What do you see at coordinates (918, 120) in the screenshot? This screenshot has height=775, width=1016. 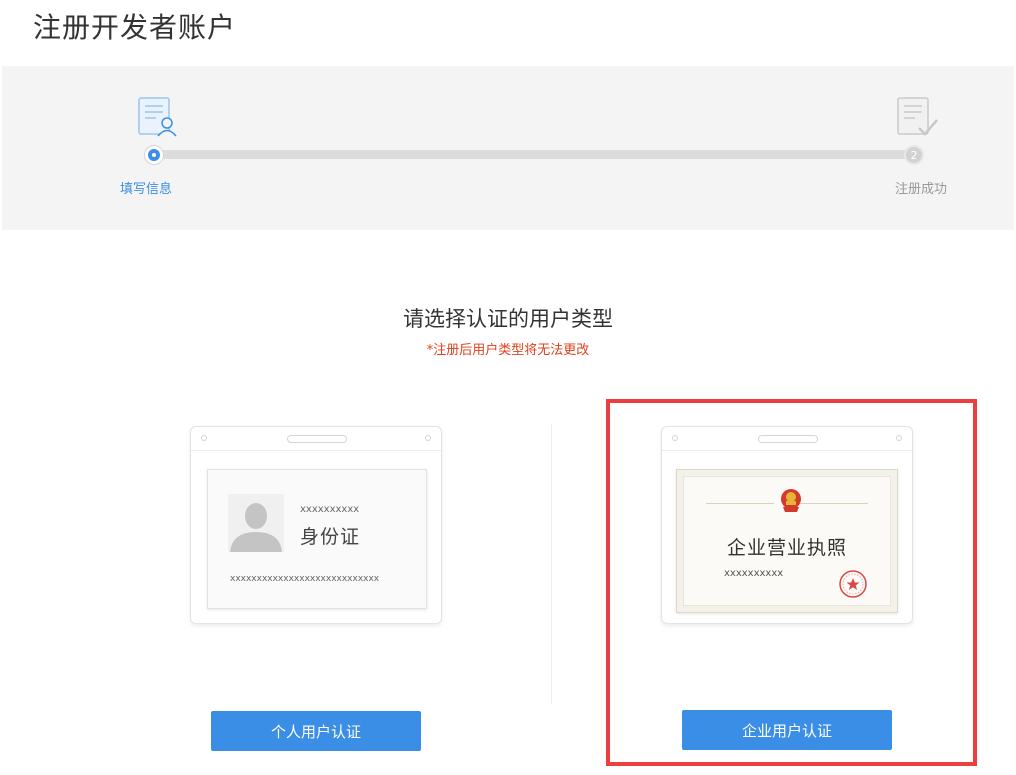 I see `form-check-icon` at bounding box center [918, 120].